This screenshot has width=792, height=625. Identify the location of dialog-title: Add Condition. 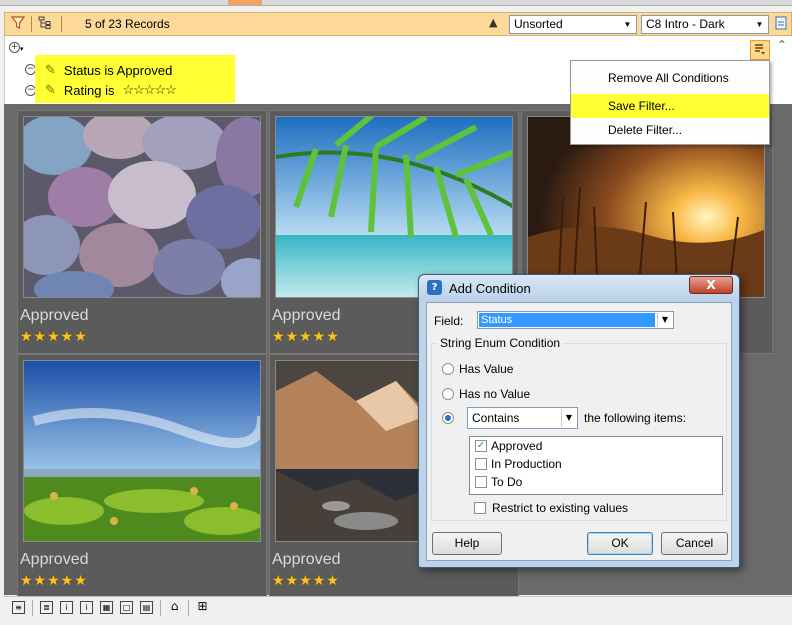
(490, 288).